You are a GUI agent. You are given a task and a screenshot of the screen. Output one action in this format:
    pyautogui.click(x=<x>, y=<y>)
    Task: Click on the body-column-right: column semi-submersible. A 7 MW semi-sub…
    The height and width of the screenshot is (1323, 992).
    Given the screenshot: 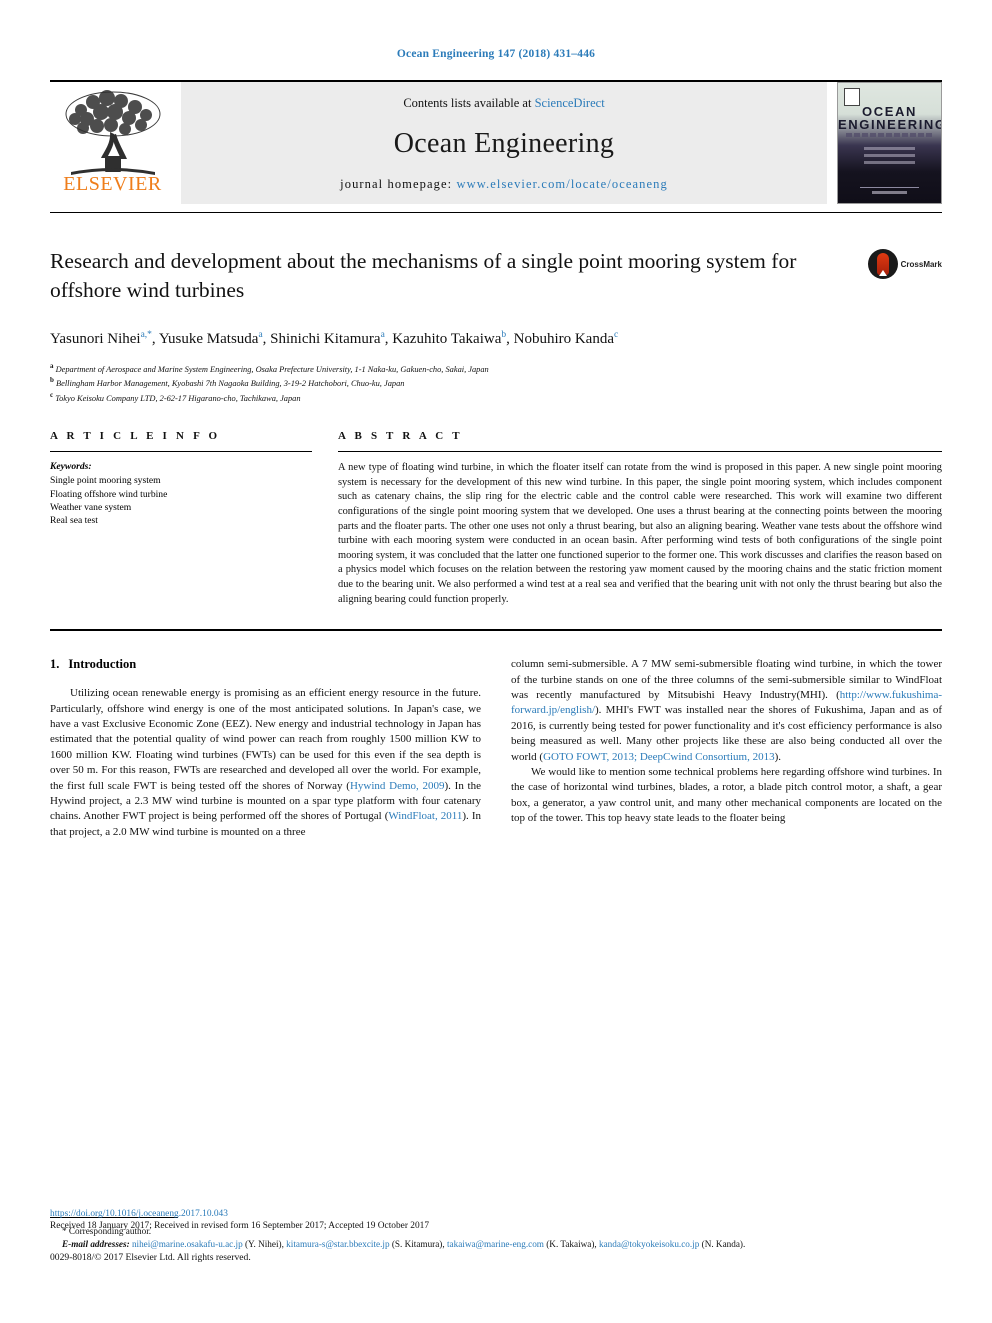 What is the action you would take?
    pyautogui.click(x=726, y=748)
    